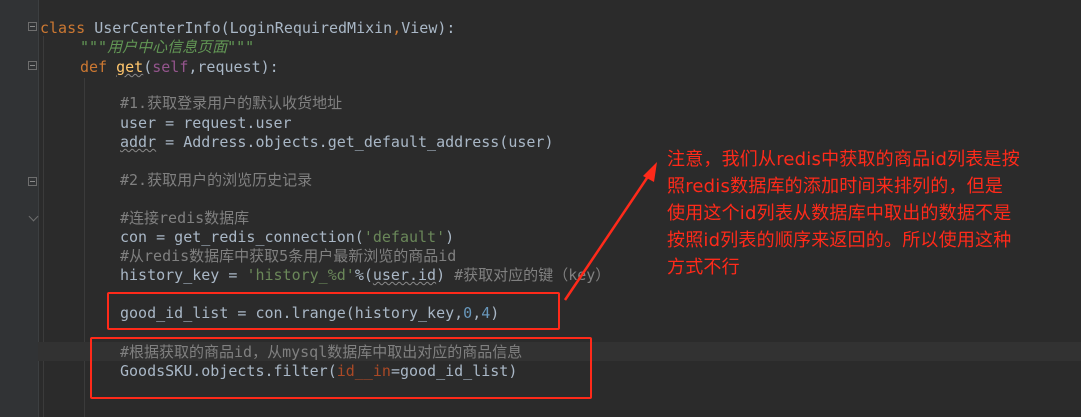  I want to click on annotation-line: 按照id列表的顺序来返回的。所以使用这种, so click(839, 240).